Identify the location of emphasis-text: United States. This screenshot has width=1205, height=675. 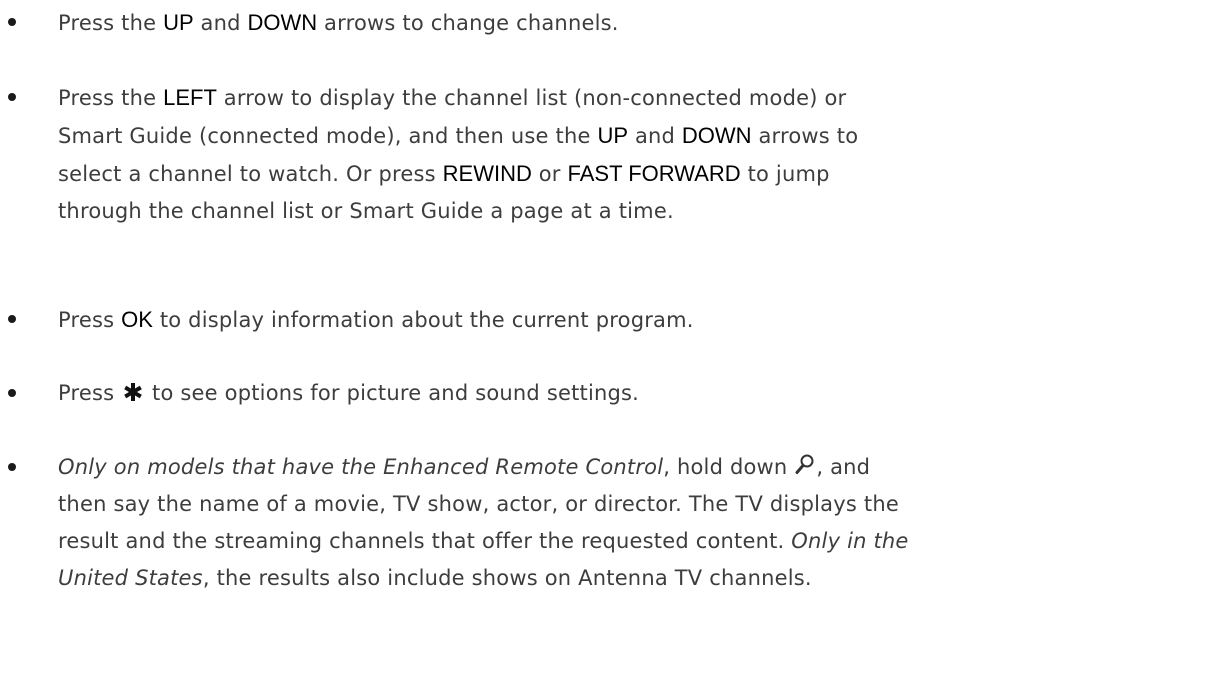
(130, 578).